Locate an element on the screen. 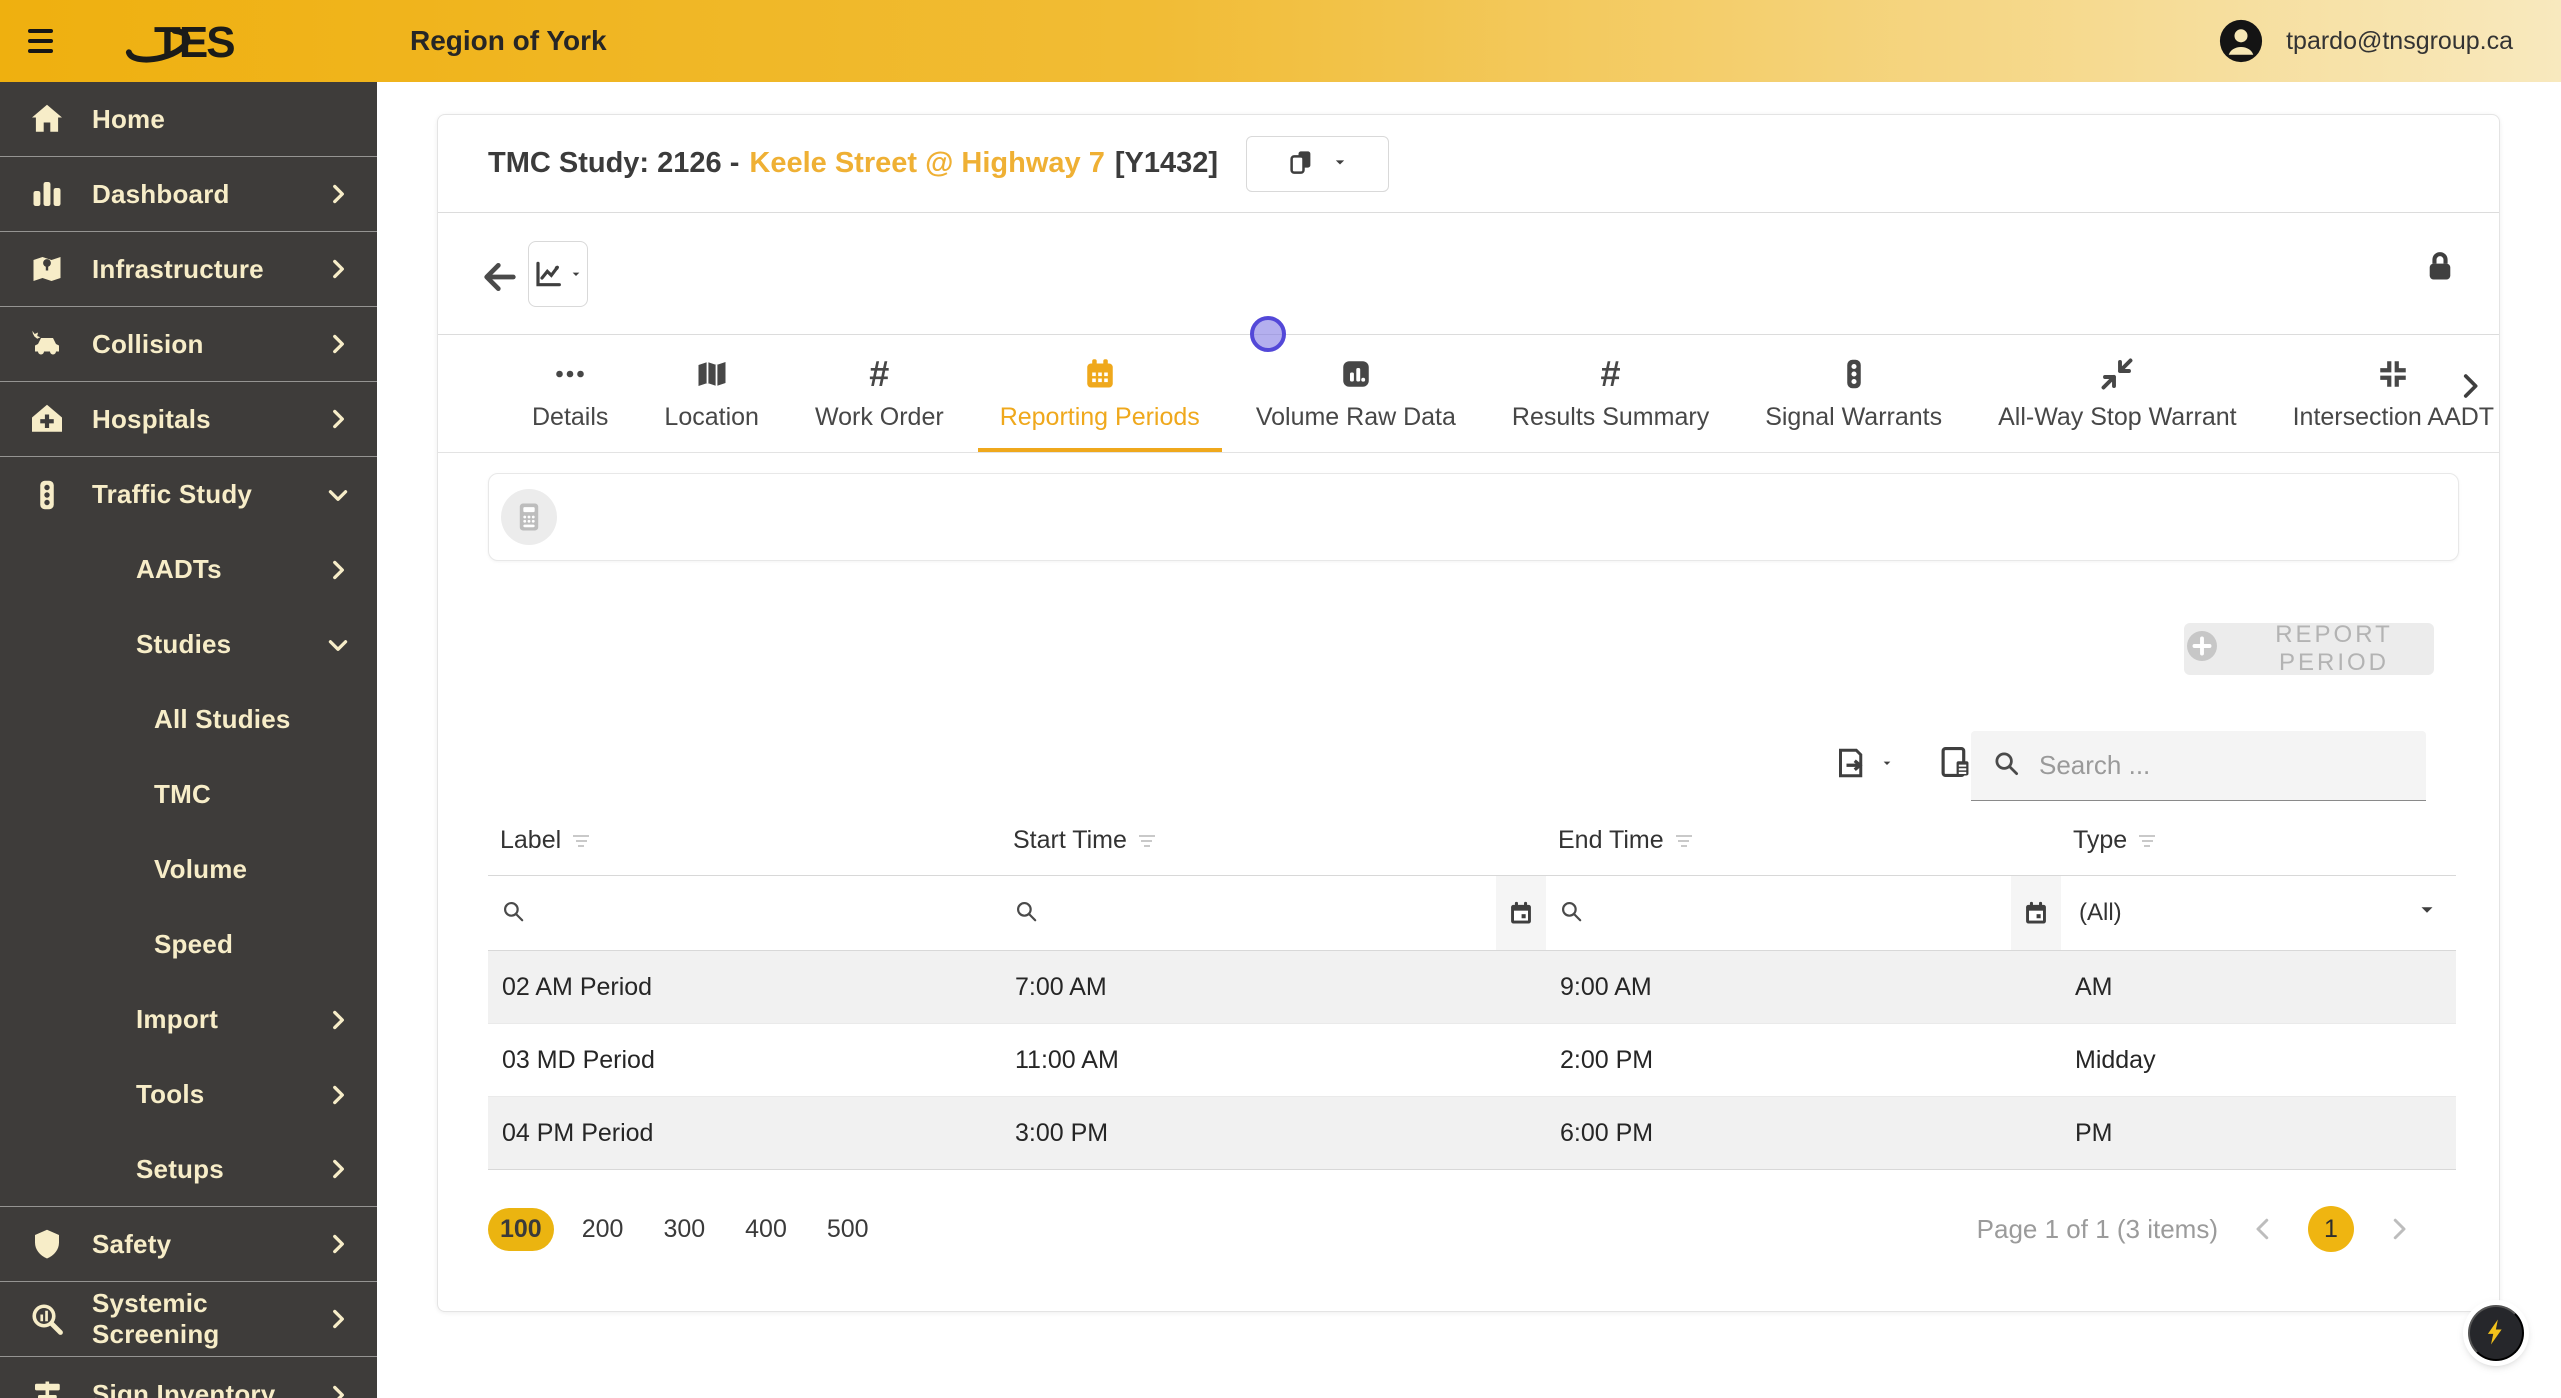 The height and width of the screenshot is (1398, 2561). tes-logo: TES is located at coordinates (195, 41).